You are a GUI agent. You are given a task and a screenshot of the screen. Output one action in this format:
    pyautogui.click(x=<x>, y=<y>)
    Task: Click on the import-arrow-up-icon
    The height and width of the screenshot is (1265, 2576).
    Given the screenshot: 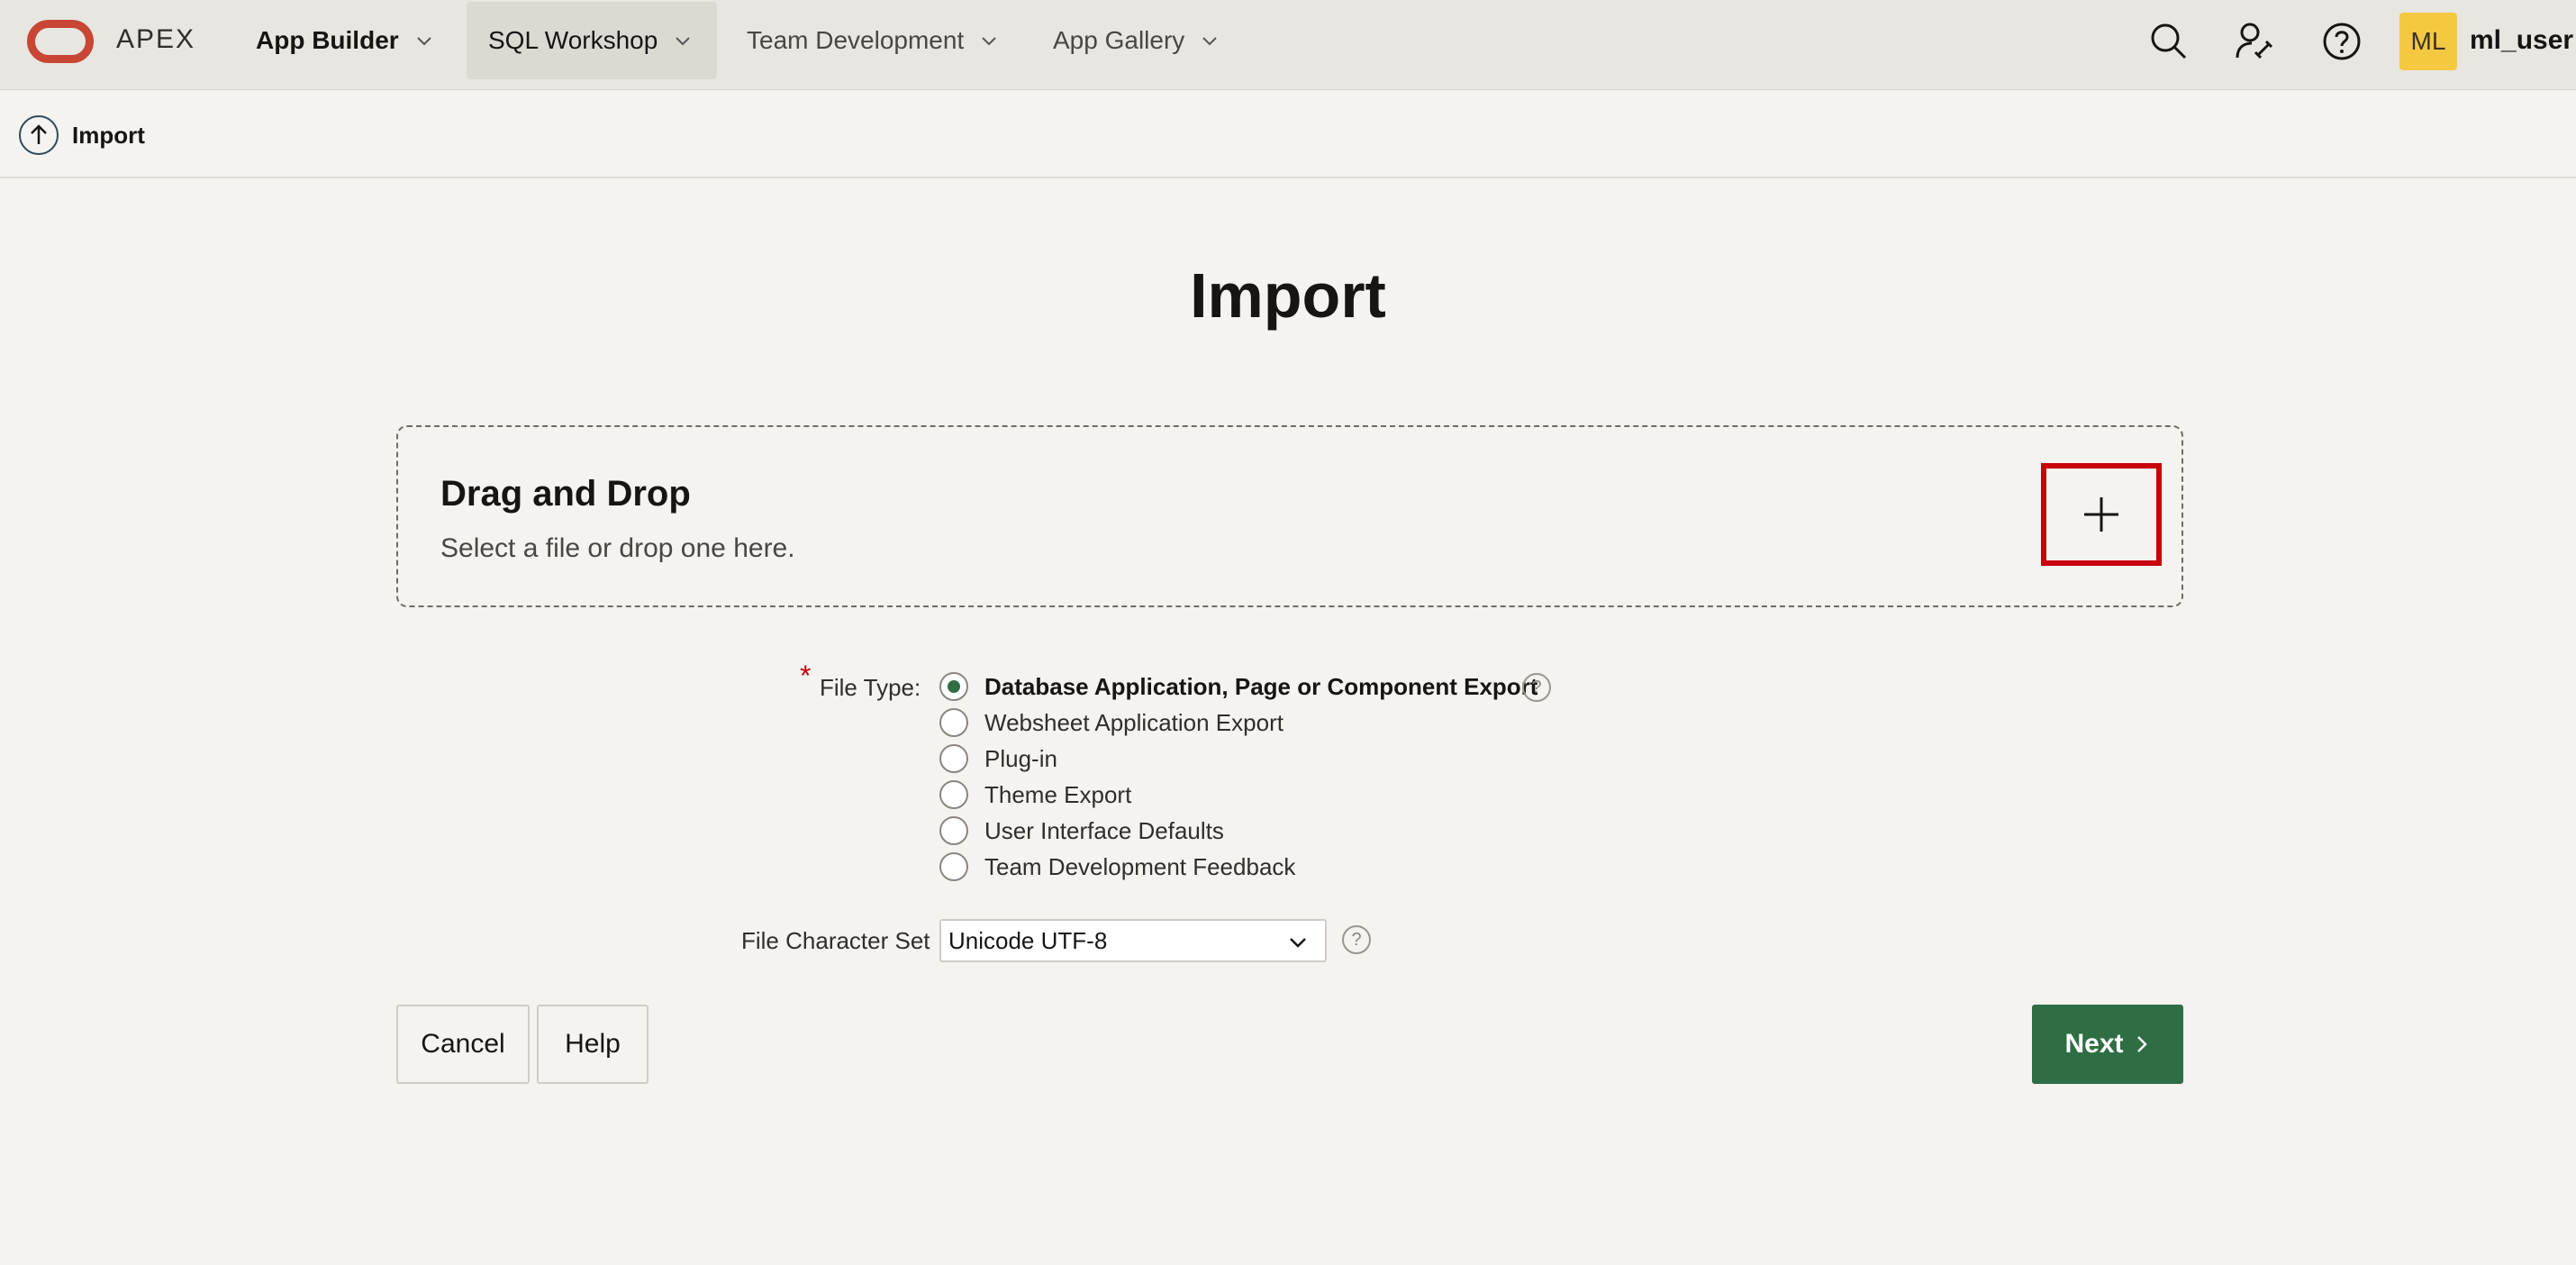 What is the action you would take?
    pyautogui.click(x=39, y=135)
    